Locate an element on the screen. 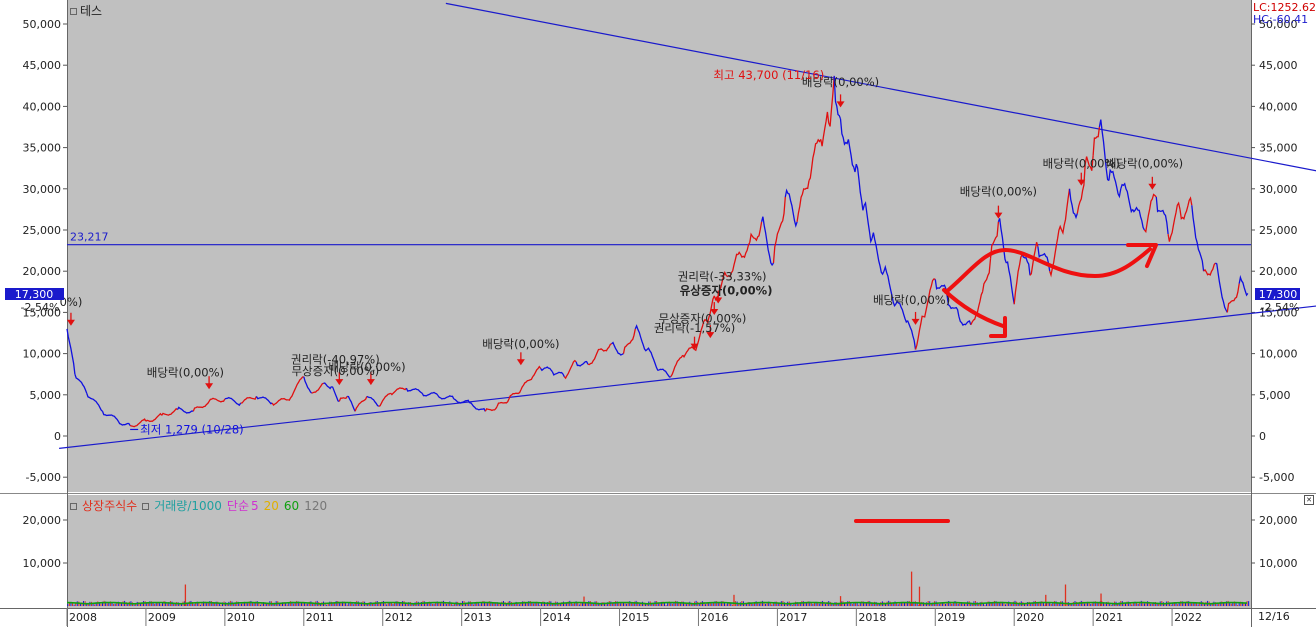 This screenshot has width=1316, height=630. last-date-label: 12/16 is located at coordinates (1274, 616).